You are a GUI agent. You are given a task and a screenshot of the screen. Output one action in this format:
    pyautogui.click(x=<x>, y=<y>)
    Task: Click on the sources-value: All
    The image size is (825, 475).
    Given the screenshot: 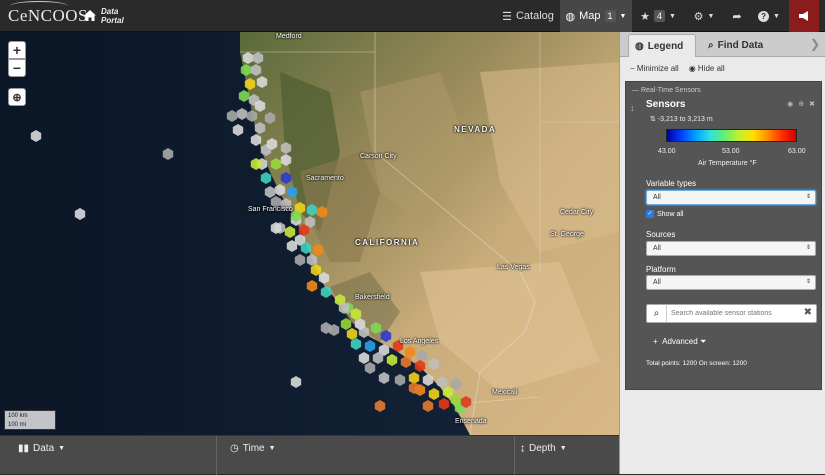 What is the action you would take?
    pyautogui.click(x=657, y=248)
    